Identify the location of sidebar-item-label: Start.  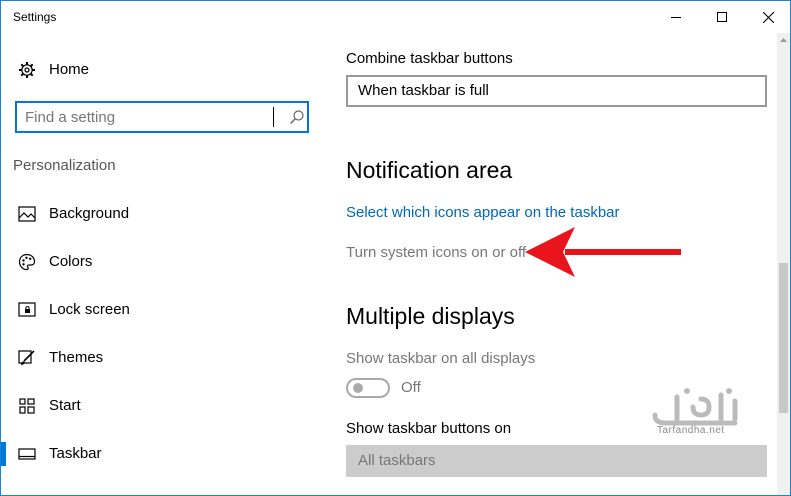
(65, 405).